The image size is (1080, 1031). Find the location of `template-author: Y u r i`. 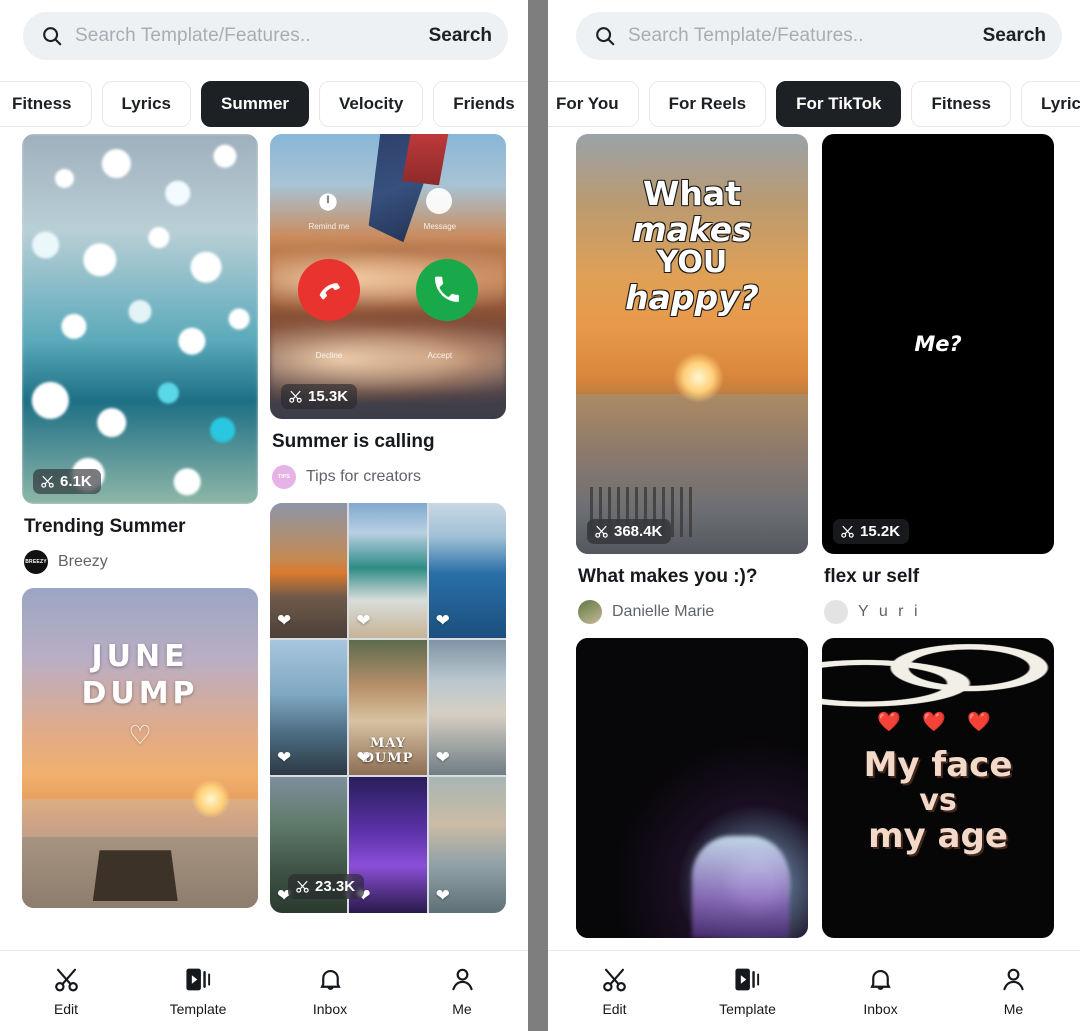

template-author: Y u r i is located at coordinates (939, 611).